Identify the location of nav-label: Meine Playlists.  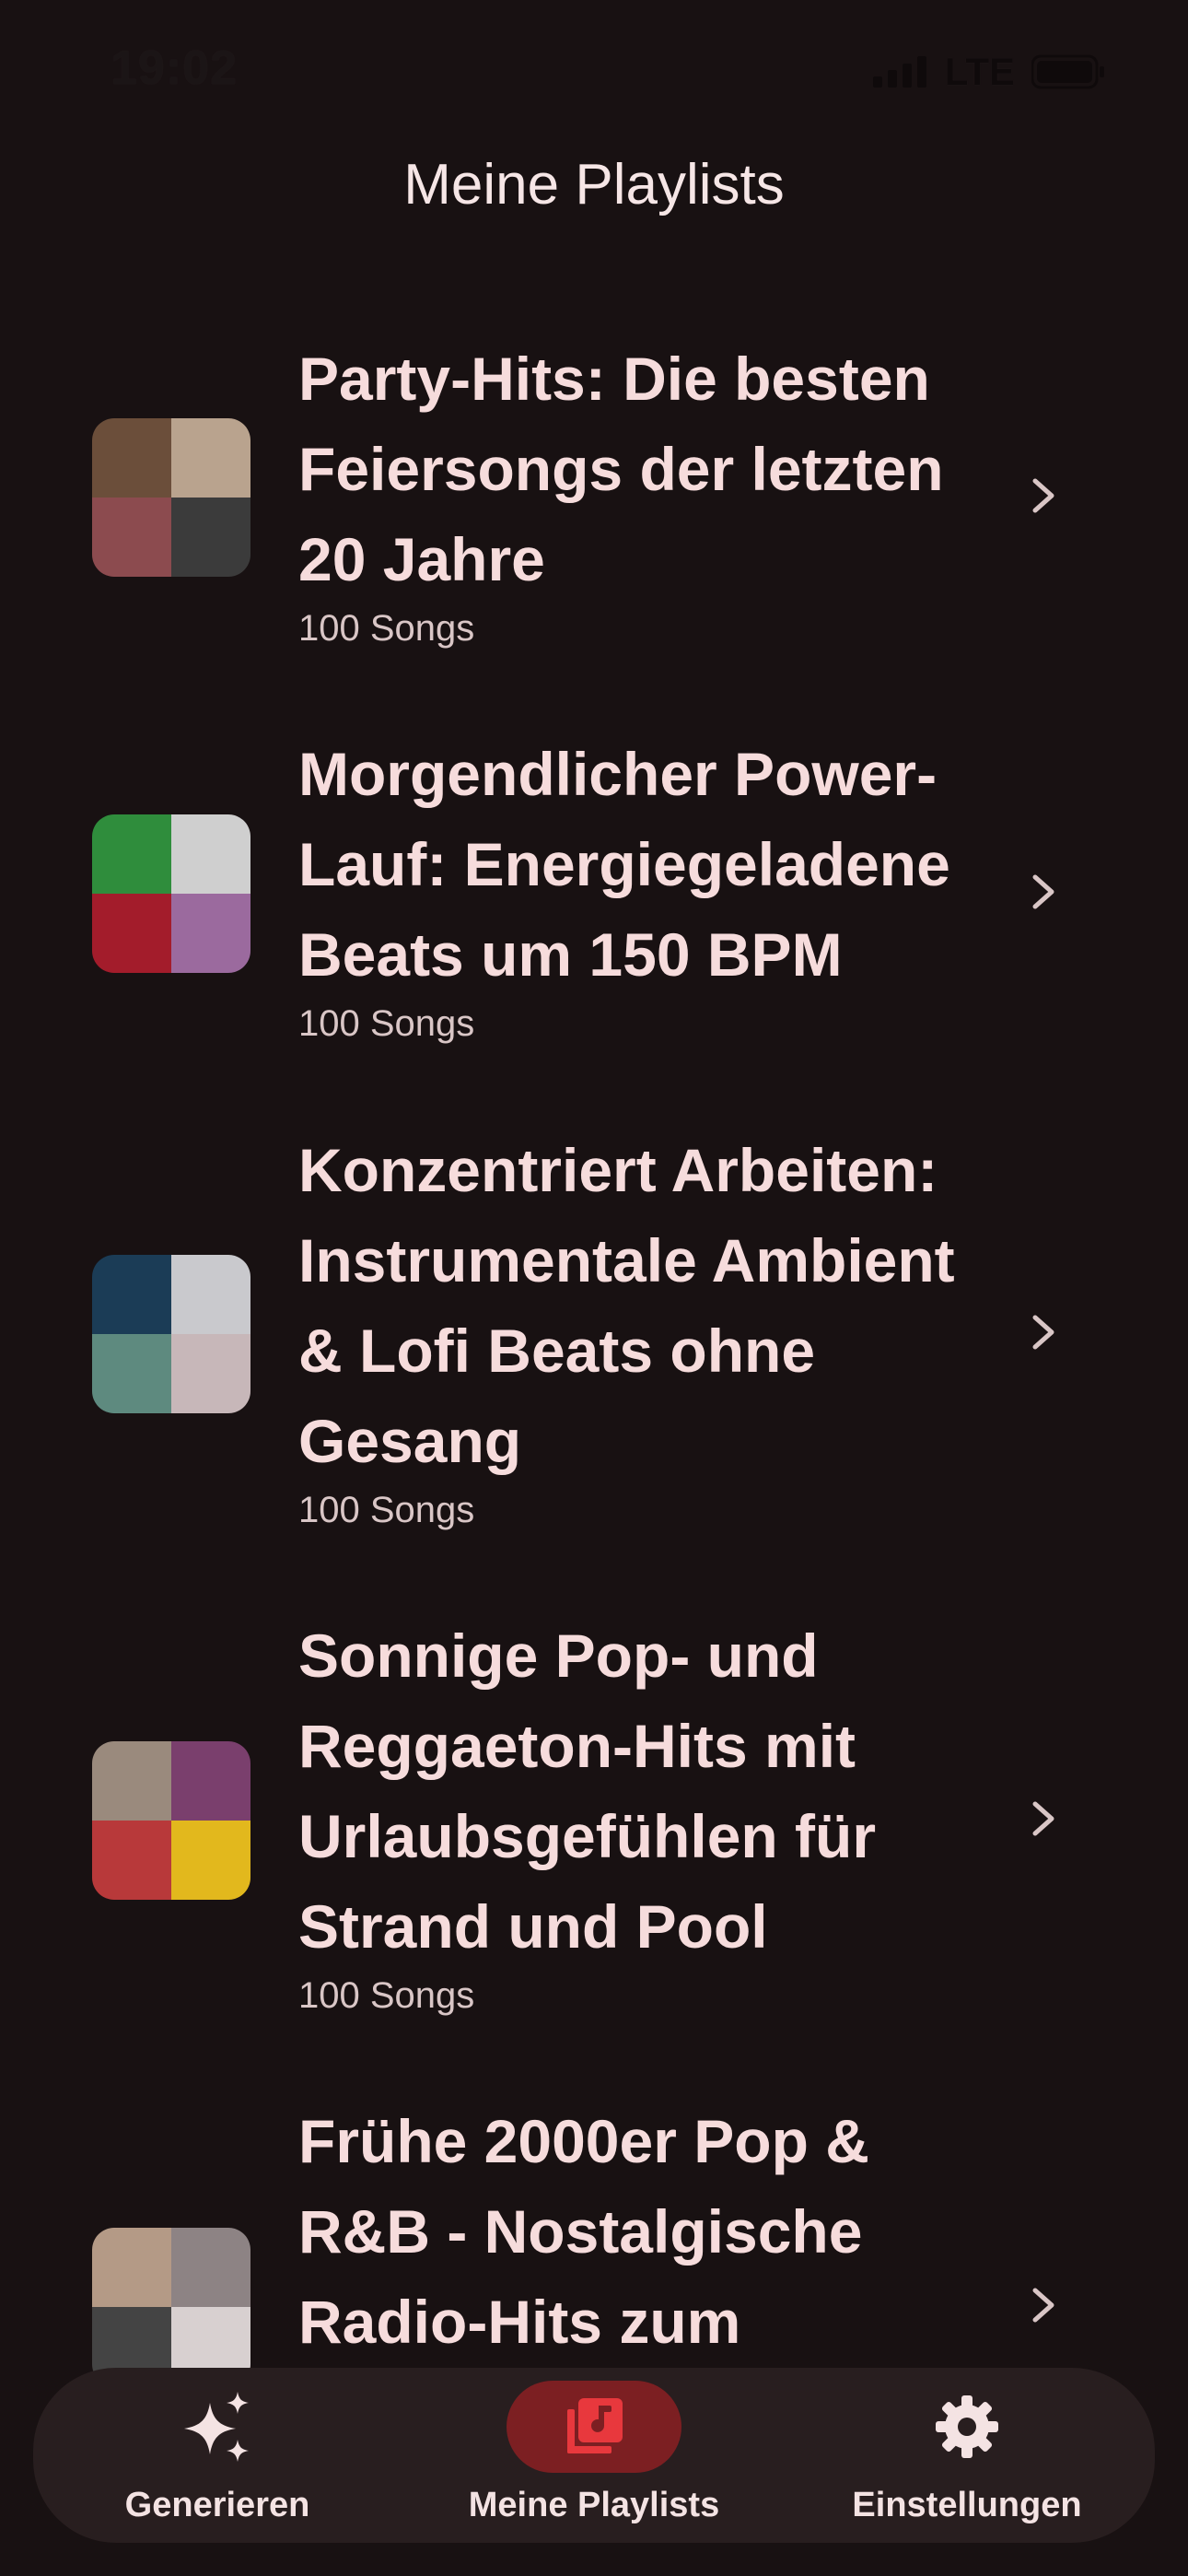
(594, 2505).